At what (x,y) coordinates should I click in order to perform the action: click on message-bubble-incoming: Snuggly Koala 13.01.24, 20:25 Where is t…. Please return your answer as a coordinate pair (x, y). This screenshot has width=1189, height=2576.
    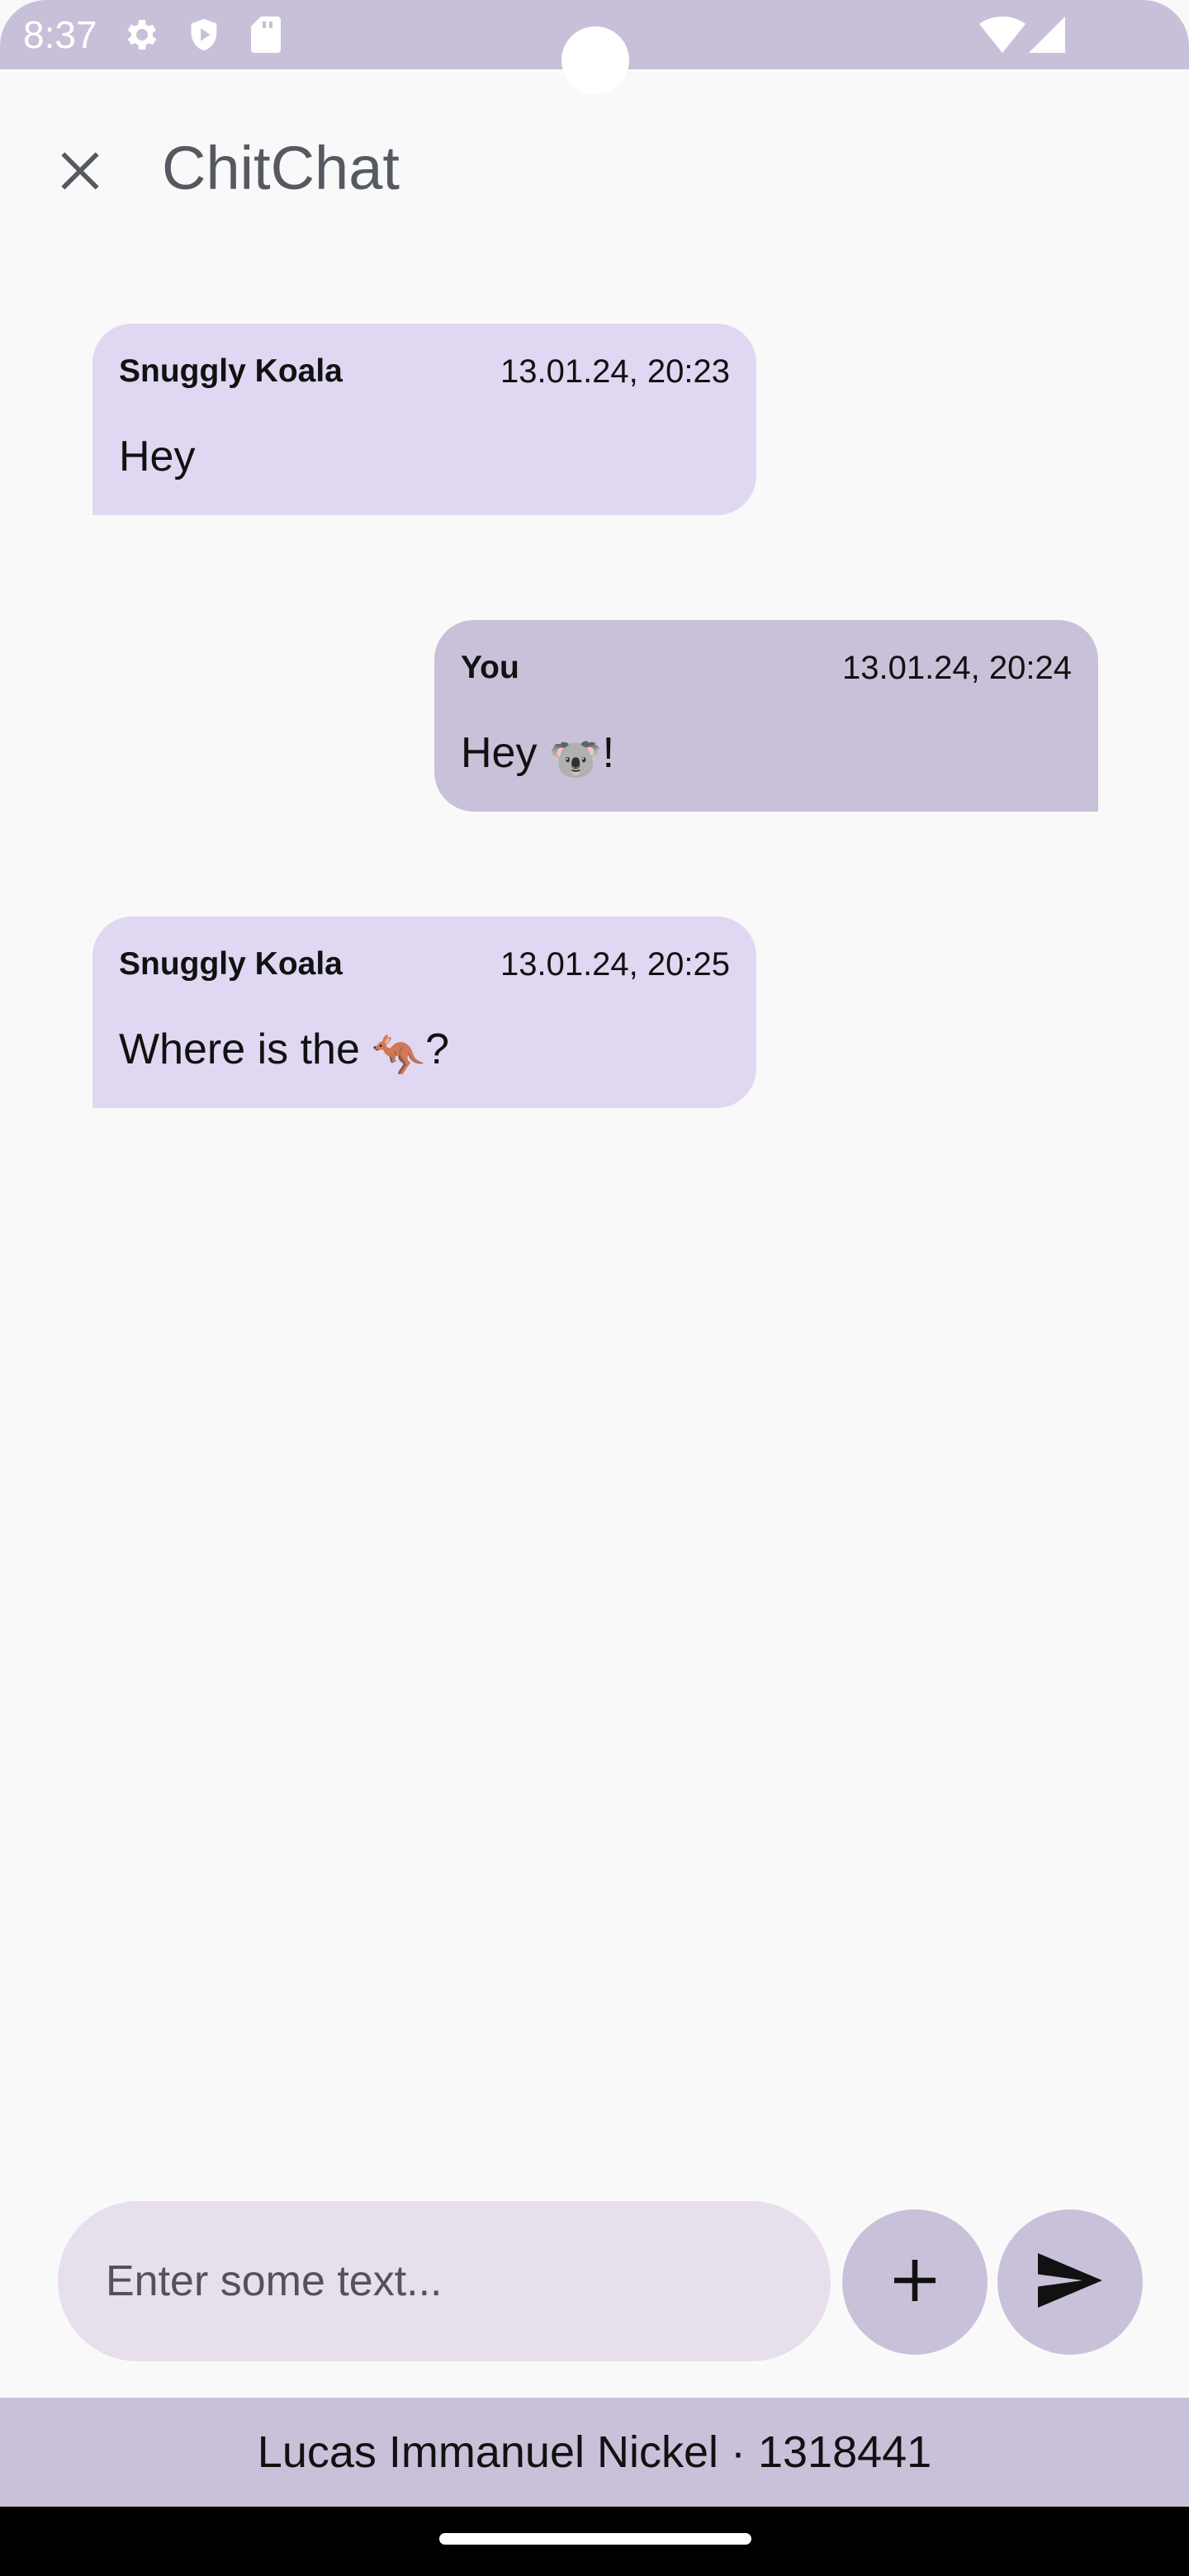
    Looking at the image, I should click on (424, 1012).